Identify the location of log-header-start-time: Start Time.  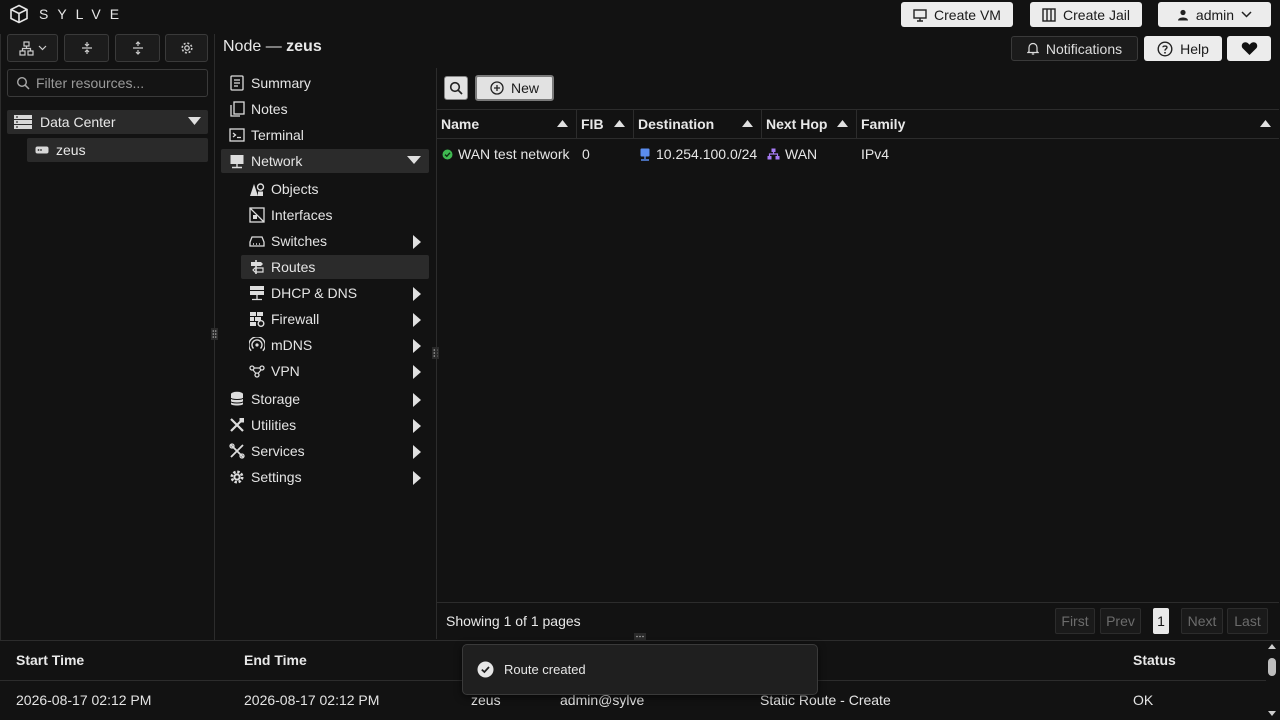
(50, 660).